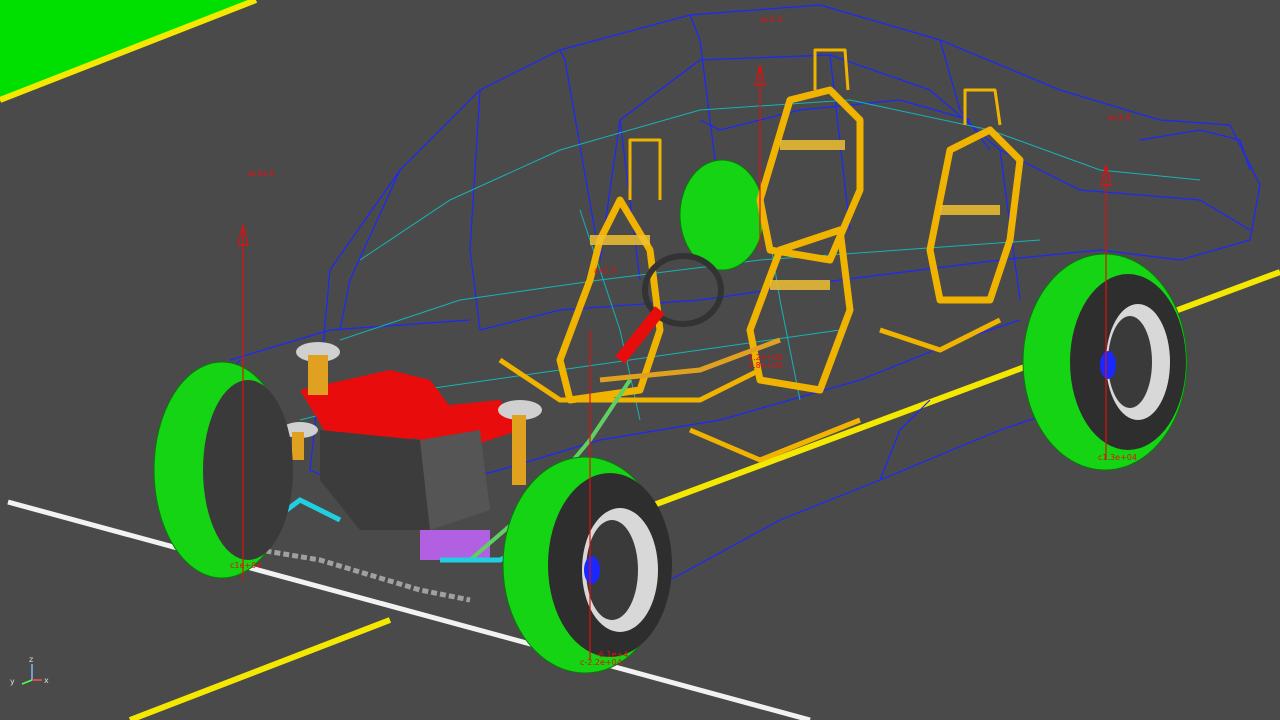  What do you see at coordinates (223, 470) in the screenshot?
I see `front-left-wheel` at bounding box center [223, 470].